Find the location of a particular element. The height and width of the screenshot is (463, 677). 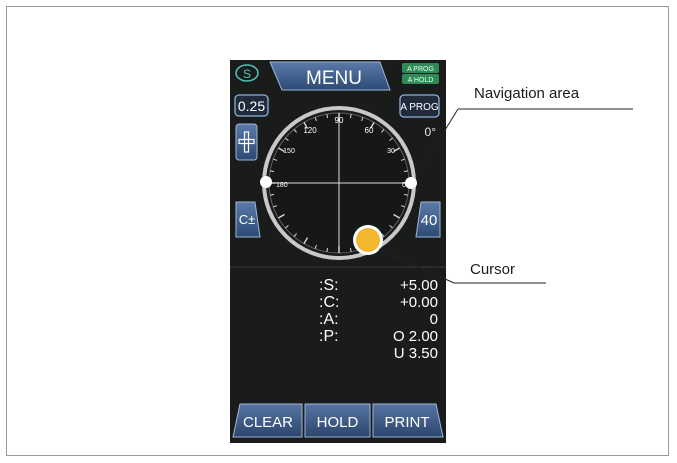

hold-label: HOLD is located at coordinates (338, 422).